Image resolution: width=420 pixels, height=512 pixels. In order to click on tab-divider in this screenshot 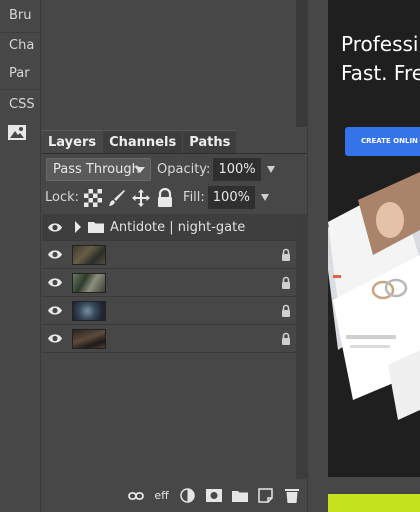, I will do `click(174, 153)`.